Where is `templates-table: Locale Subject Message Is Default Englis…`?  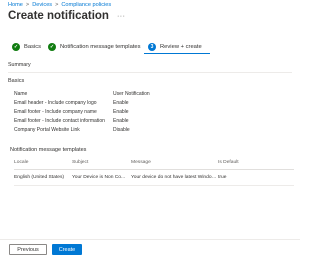 templates-table: Locale Subject Message Is Default Englis… is located at coordinates (154, 172).